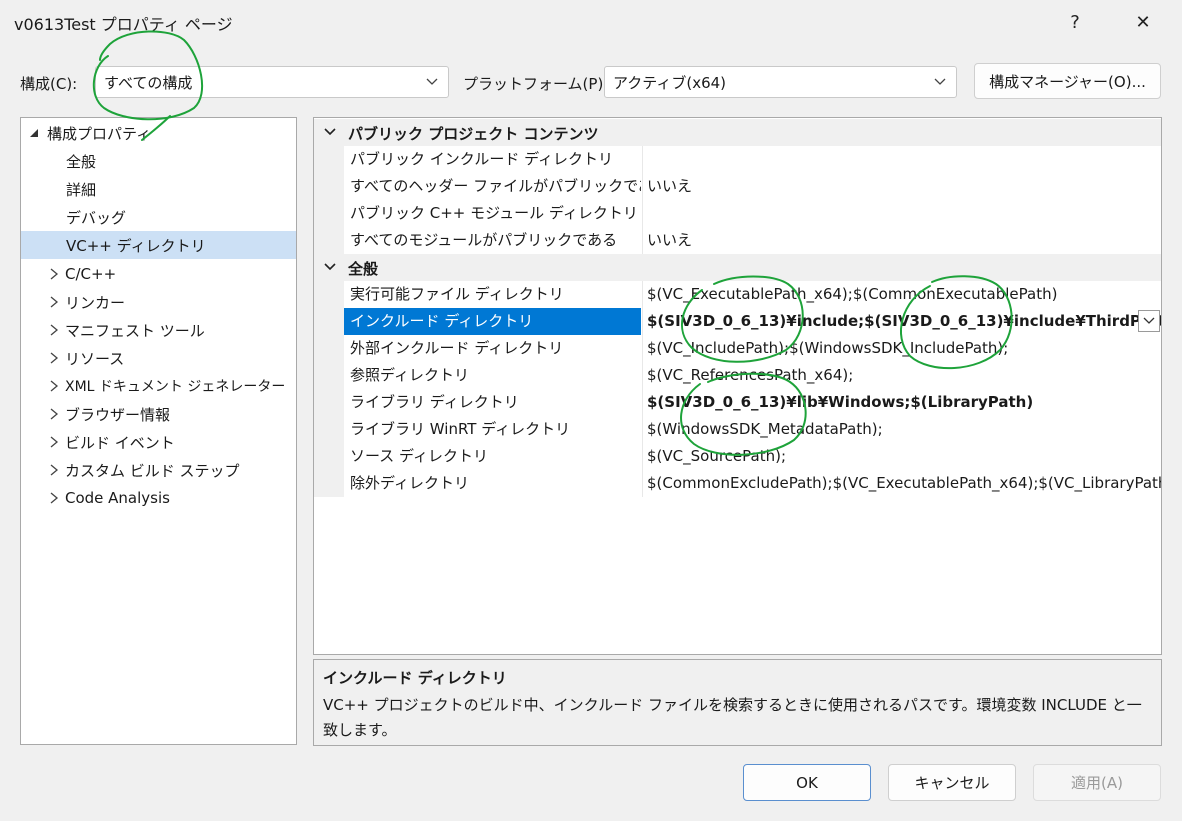  Describe the element at coordinates (175, 387) in the screenshot. I see `tree-group-label: XML ドキュメント ジェネレーター` at that location.